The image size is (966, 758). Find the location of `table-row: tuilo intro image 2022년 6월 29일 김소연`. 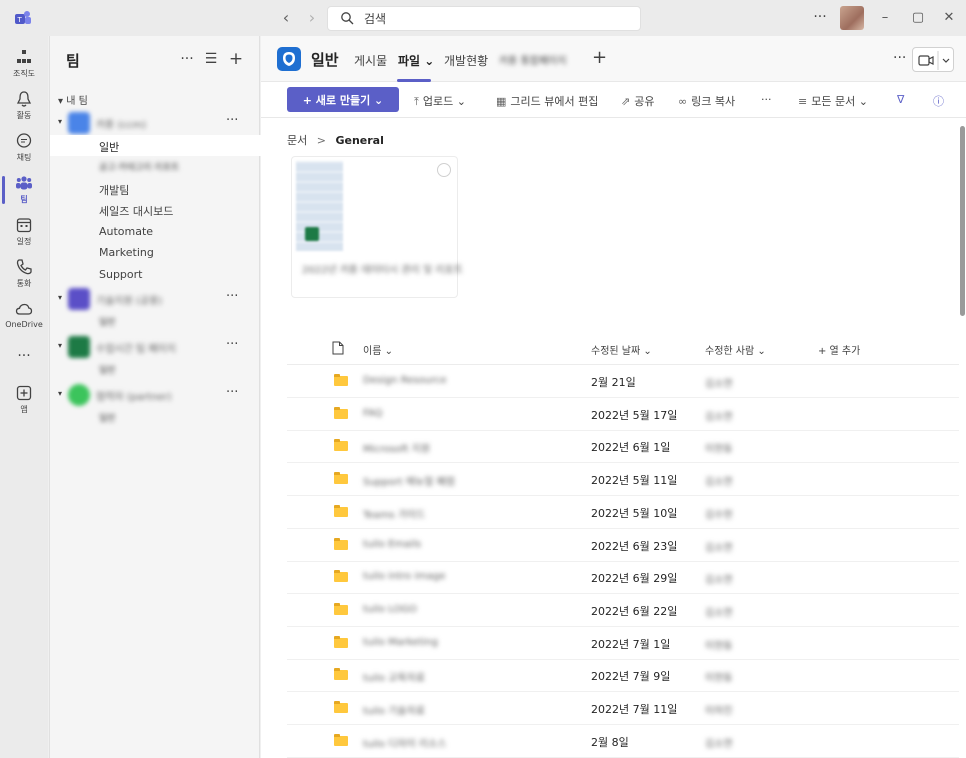

table-row: tuilo intro image 2022년 6월 29일 김소연 is located at coordinates (623, 578).